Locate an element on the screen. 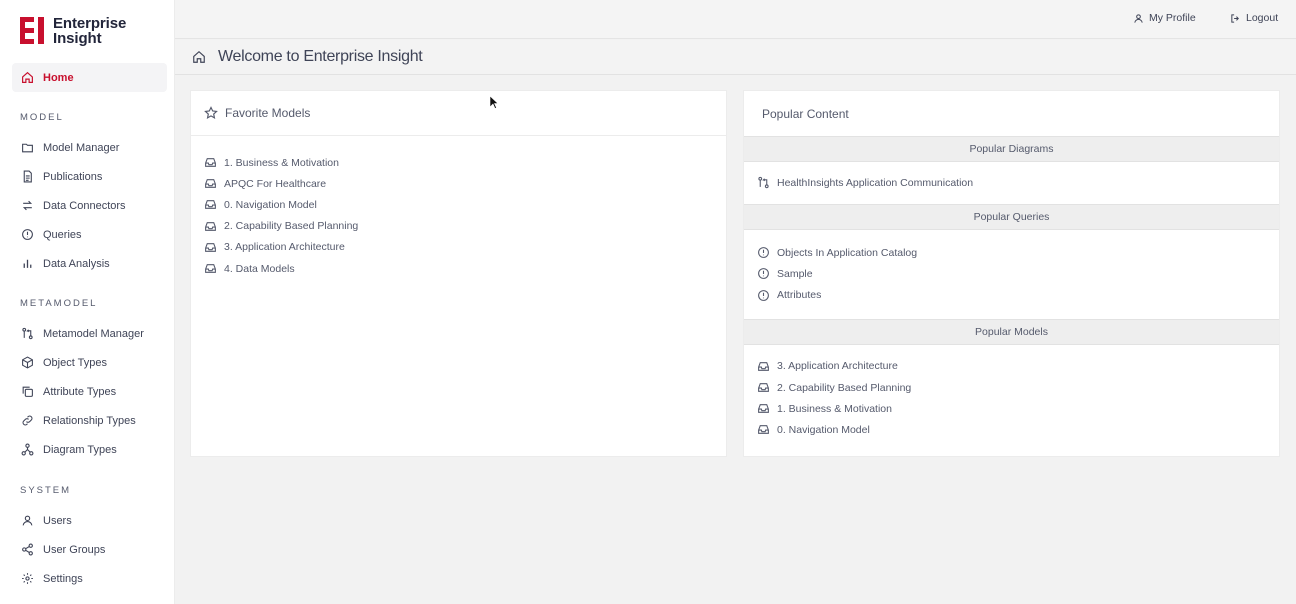  list-item-label: Sample is located at coordinates (795, 273).